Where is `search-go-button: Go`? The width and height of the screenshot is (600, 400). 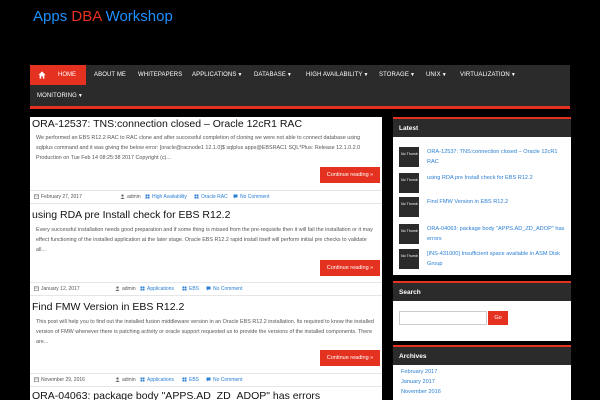 search-go-button: Go is located at coordinates (498, 318).